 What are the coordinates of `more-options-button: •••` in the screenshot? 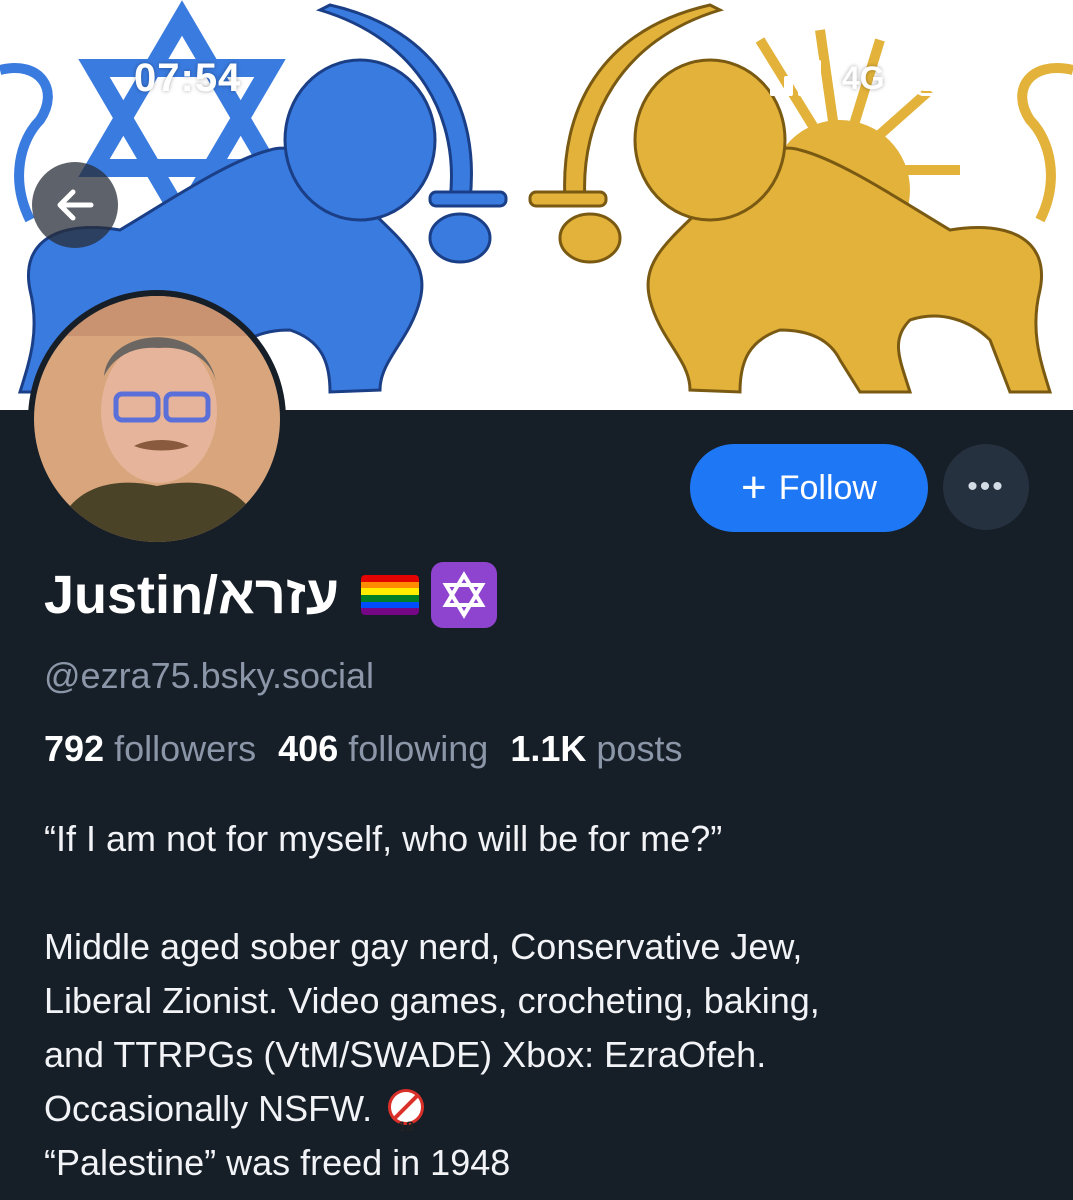 It's located at (986, 487).